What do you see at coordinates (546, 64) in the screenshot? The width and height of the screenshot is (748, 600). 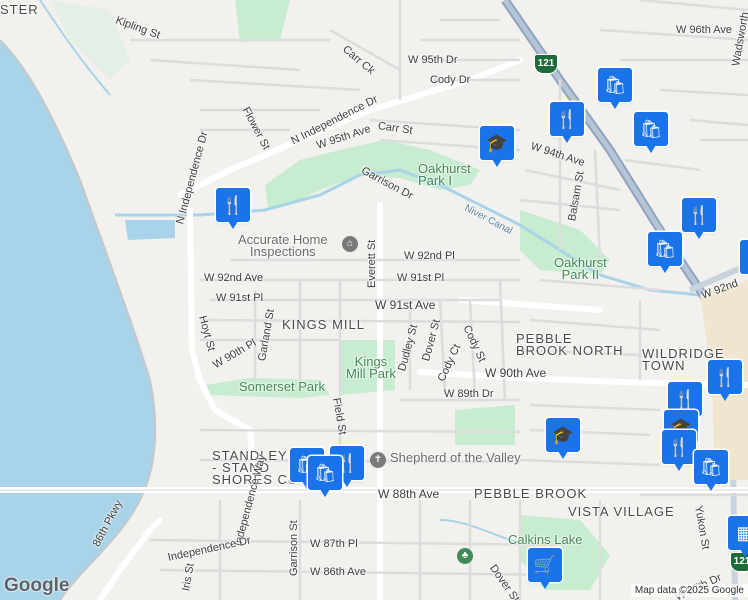 I see `route-121-shield: 121` at bounding box center [546, 64].